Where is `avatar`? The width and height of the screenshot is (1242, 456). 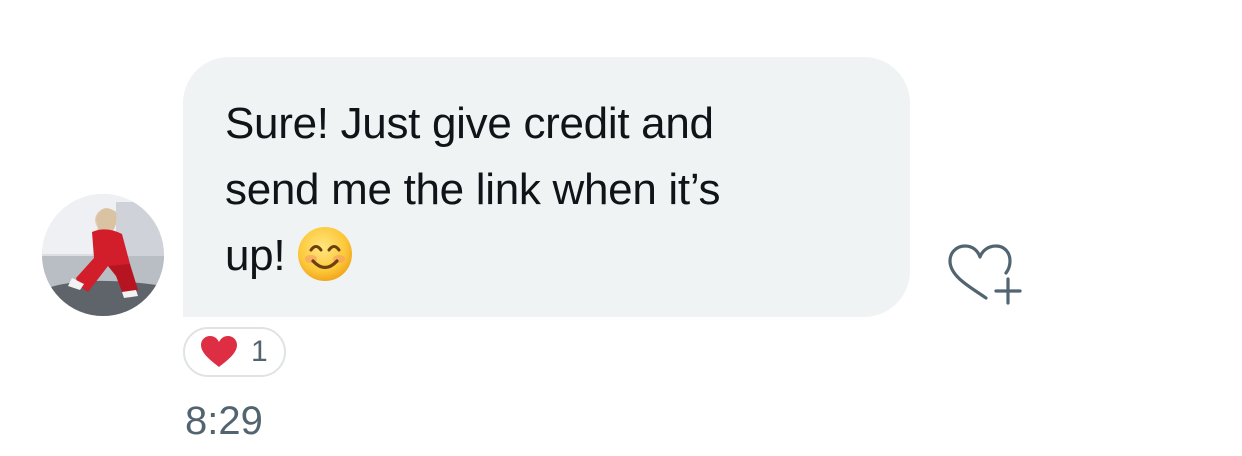 avatar is located at coordinates (103, 255).